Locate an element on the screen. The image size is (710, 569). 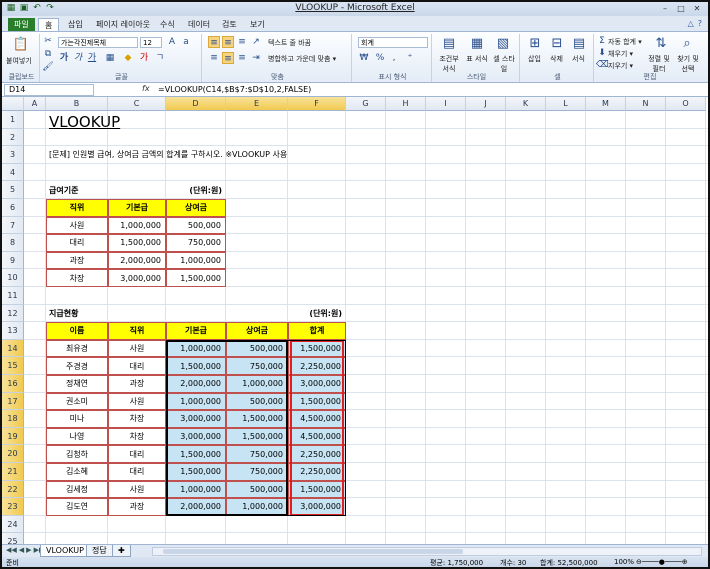
align-left-icon: ≡ is located at coordinates (214, 58).